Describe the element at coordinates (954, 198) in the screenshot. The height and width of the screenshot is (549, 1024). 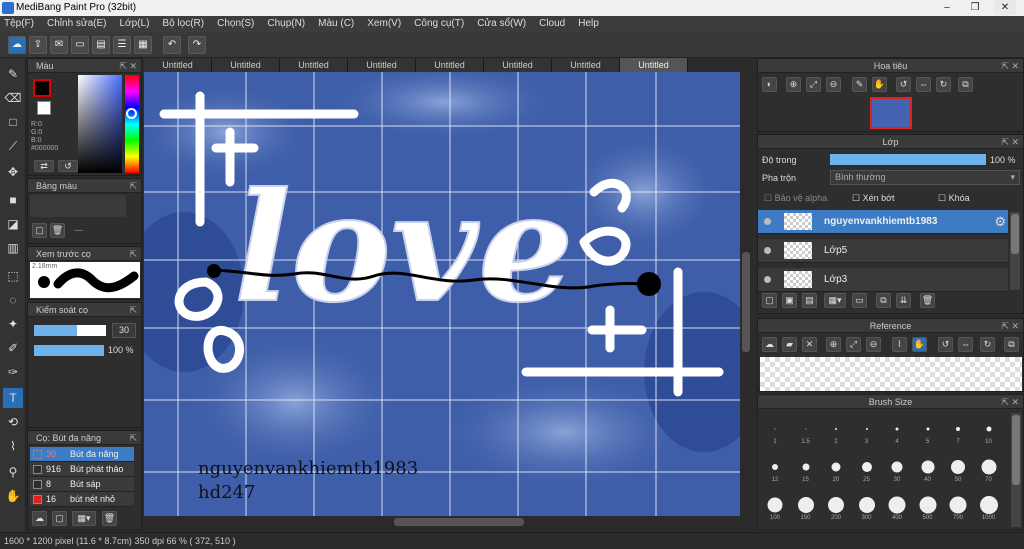
I see `lock-checkbox: ☐ Khóa` at that location.